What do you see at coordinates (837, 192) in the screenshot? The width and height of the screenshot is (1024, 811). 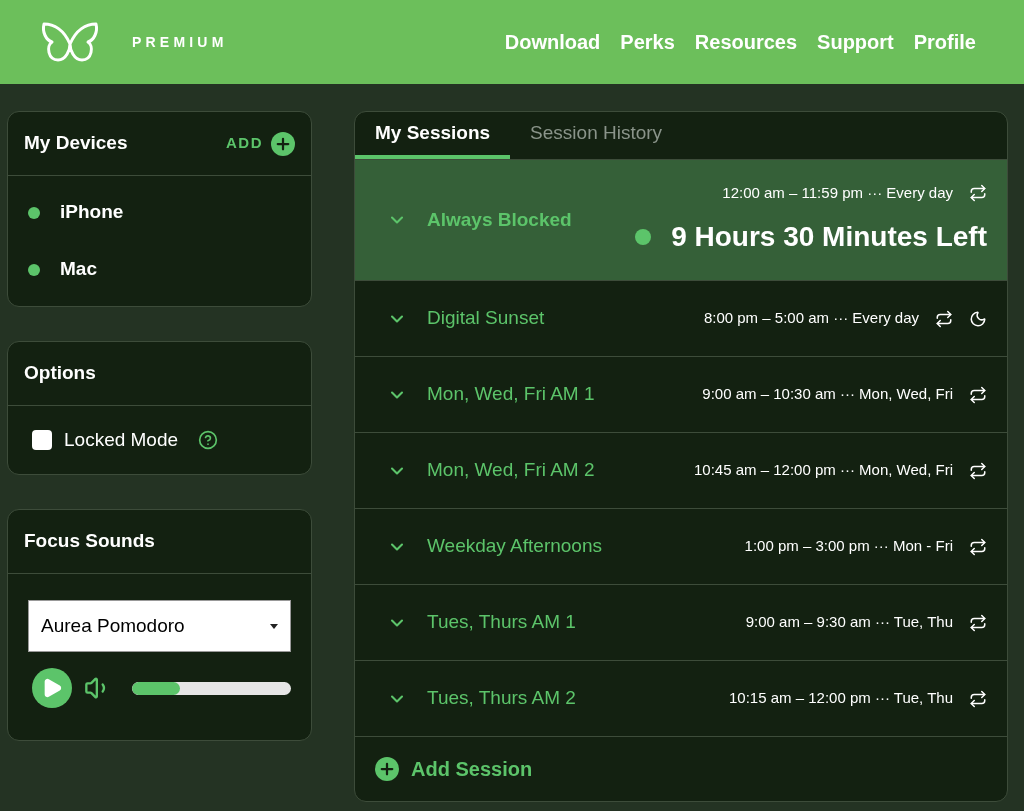 I see `session-schedule: 12:00 am – 11:59 pm ··· Every day` at bounding box center [837, 192].